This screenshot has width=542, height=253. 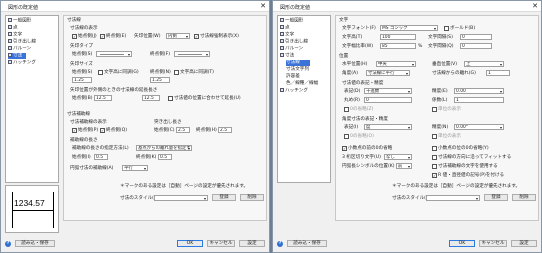 What do you see at coordinates (434, 175) in the screenshot?
I see `radius-symbol-checkbox` at bounding box center [434, 175].